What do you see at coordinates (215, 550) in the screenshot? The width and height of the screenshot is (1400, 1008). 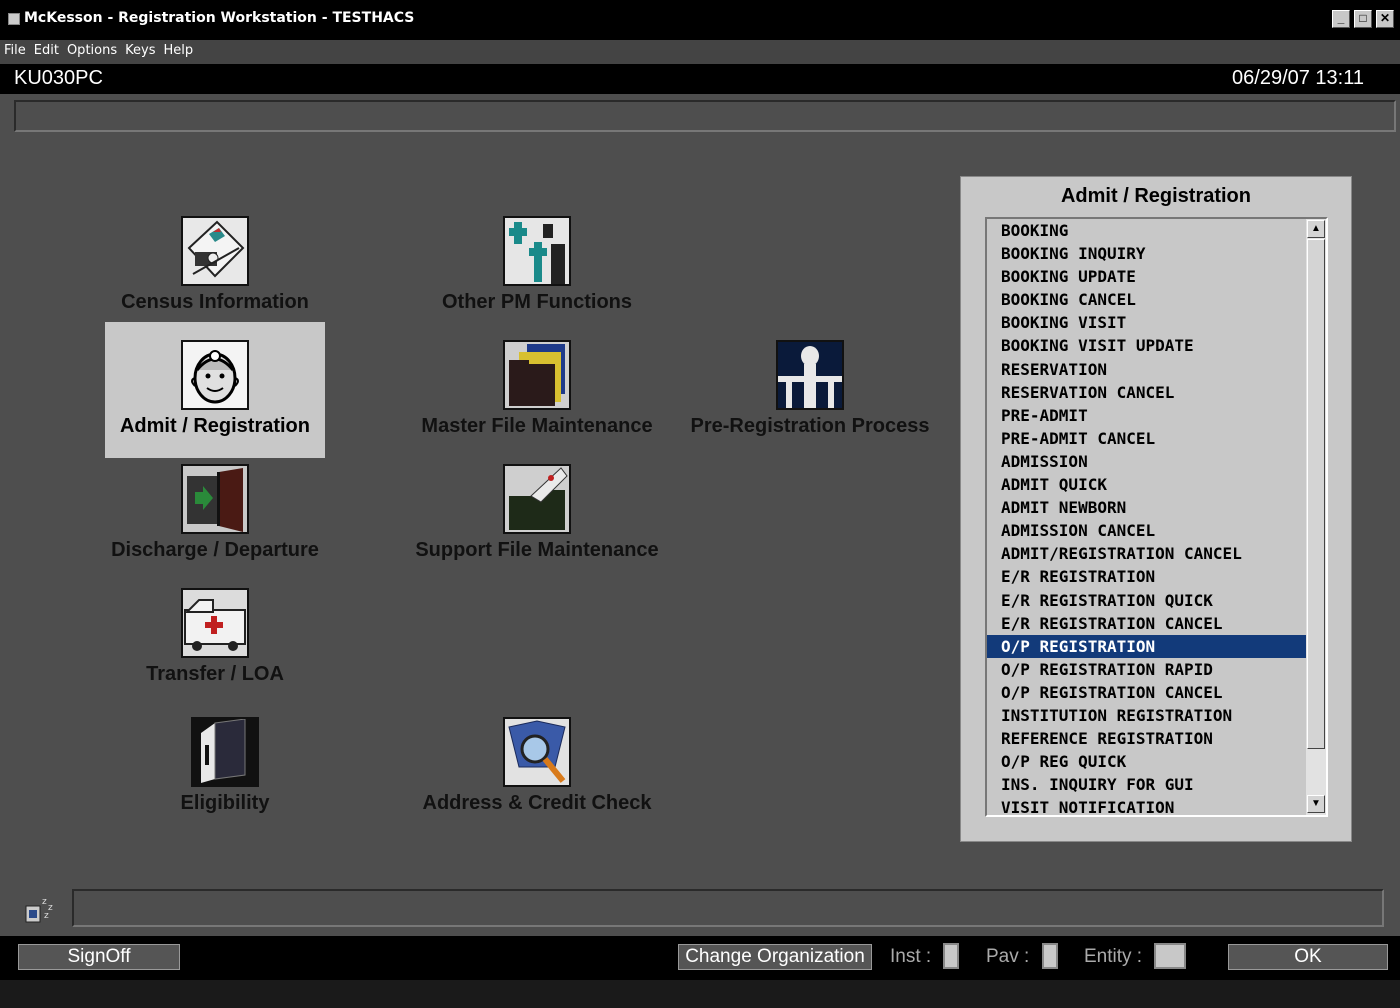 I see `tile-label: Discharge / Departure` at bounding box center [215, 550].